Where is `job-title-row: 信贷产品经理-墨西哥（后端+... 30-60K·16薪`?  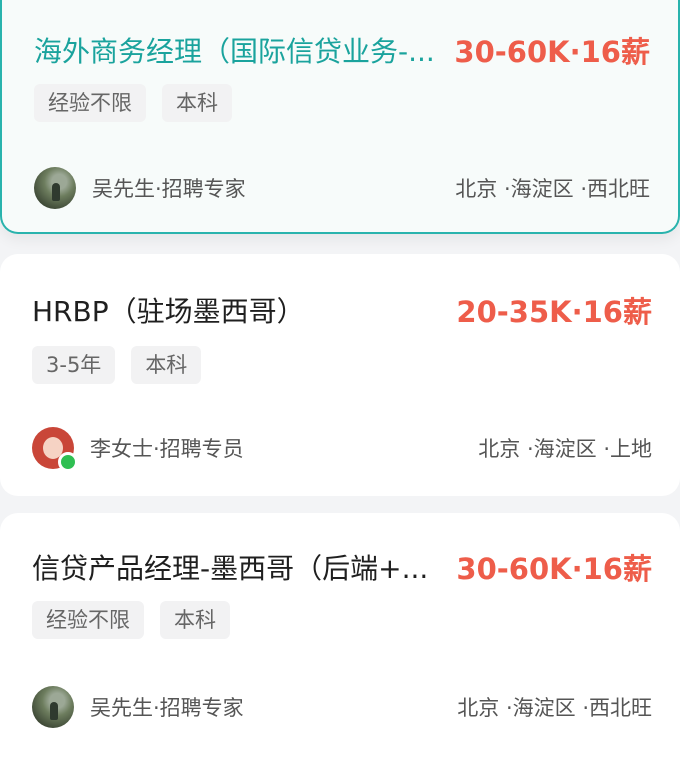
job-title-row: 信贷产品经理-墨西哥（后端+... 30-60K·16薪 is located at coordinates (342, 567).